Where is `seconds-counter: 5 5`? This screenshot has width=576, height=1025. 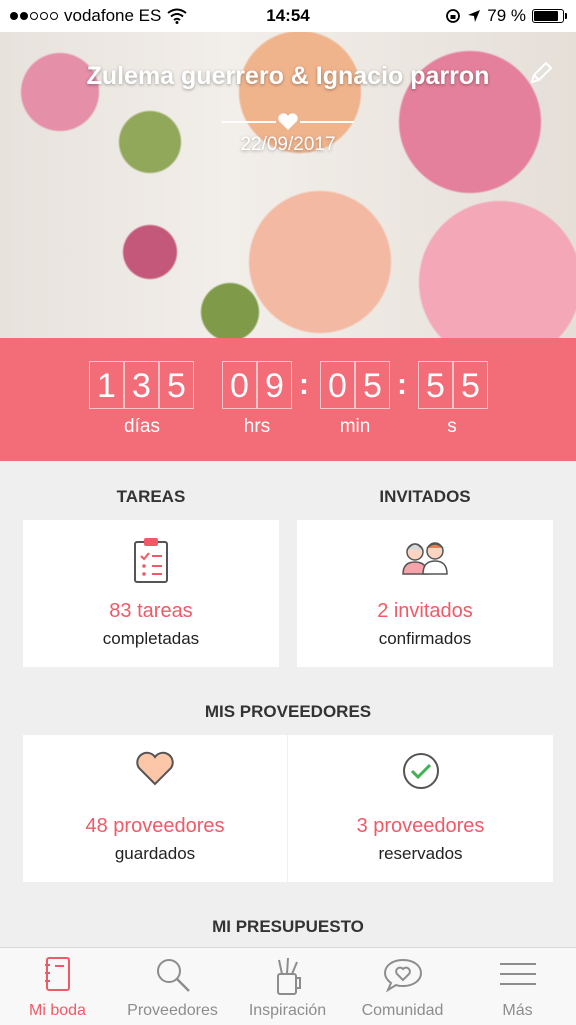
seconds-counter: 5 5 is located at coordinates (453, 385).